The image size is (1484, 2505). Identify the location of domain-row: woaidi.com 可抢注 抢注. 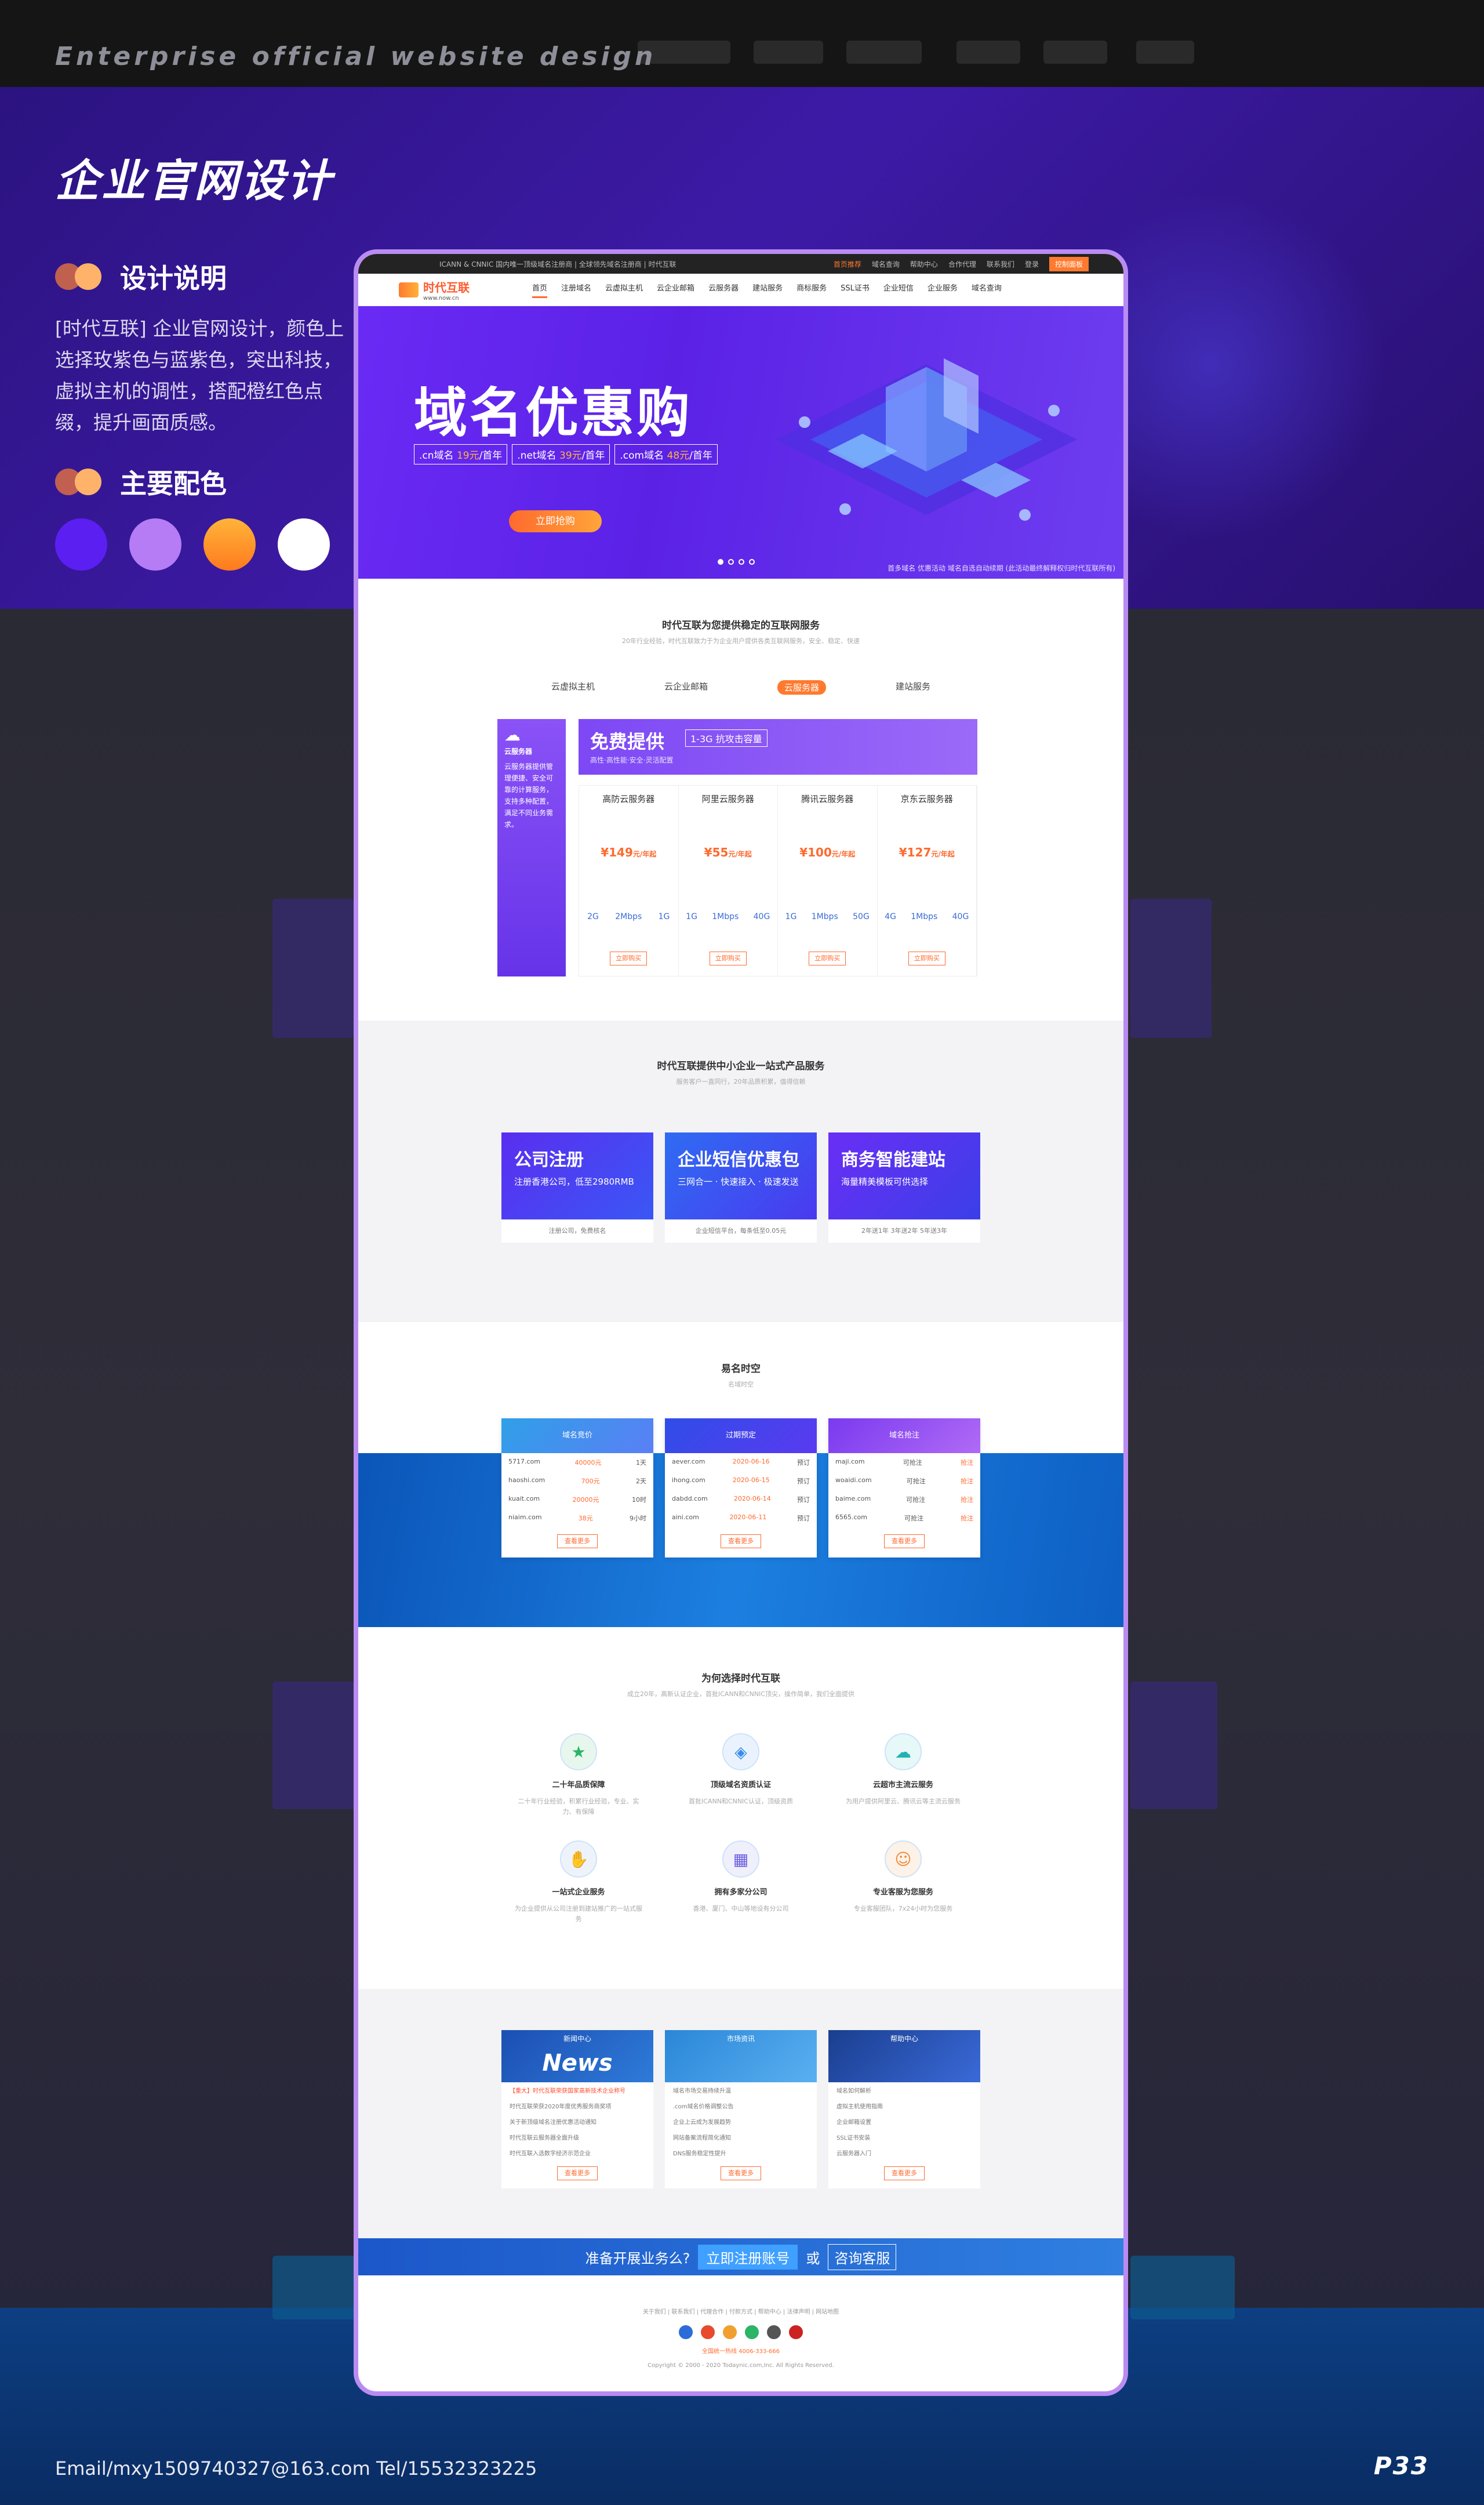
(904, 1481).